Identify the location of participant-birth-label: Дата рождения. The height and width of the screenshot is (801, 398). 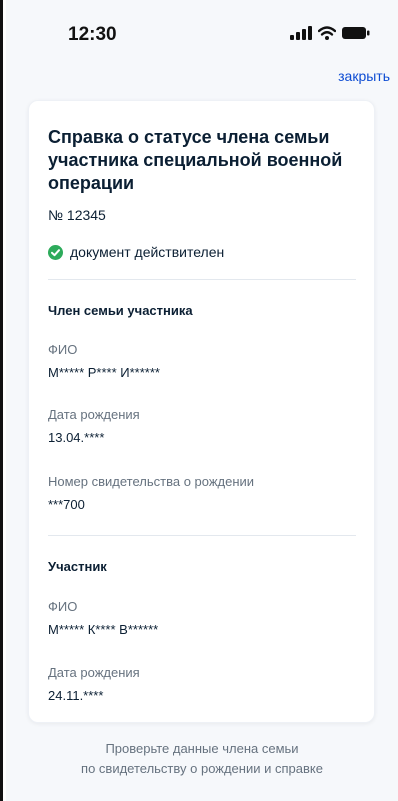
(94, 672).